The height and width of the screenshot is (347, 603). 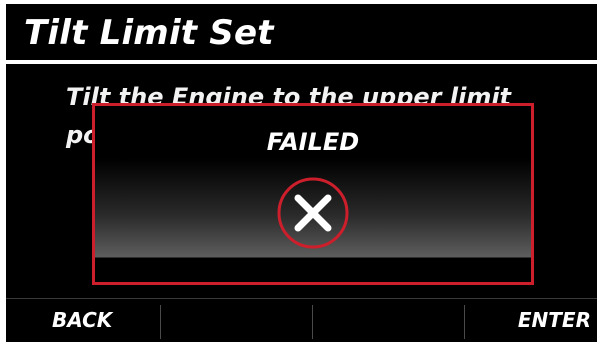 I want to click on enter-button: ENTER, so click(x=531, y=320).